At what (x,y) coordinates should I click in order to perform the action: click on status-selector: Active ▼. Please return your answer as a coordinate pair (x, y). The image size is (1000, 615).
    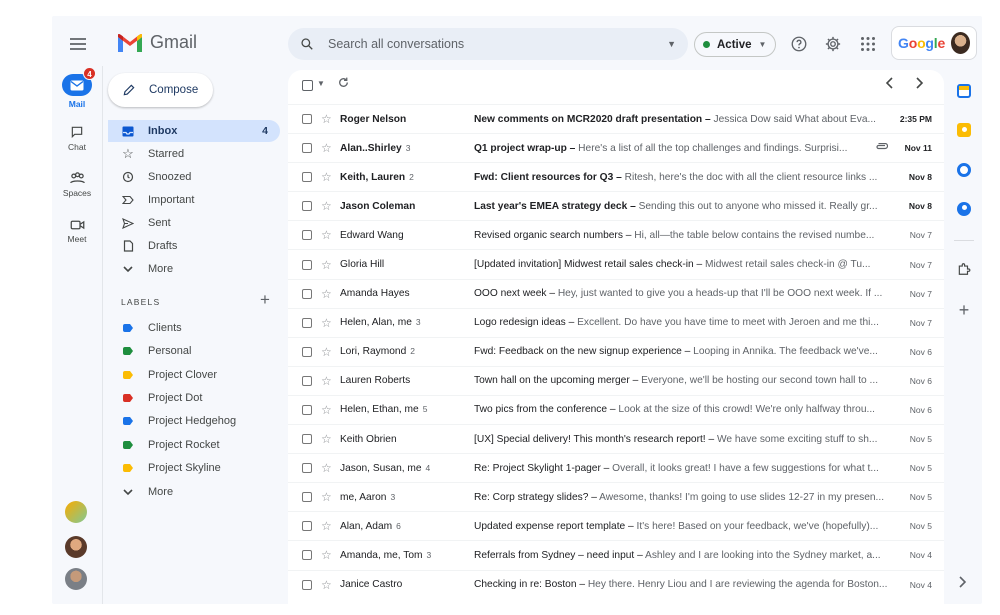
    Looking at the image, I should click on (735, 44).